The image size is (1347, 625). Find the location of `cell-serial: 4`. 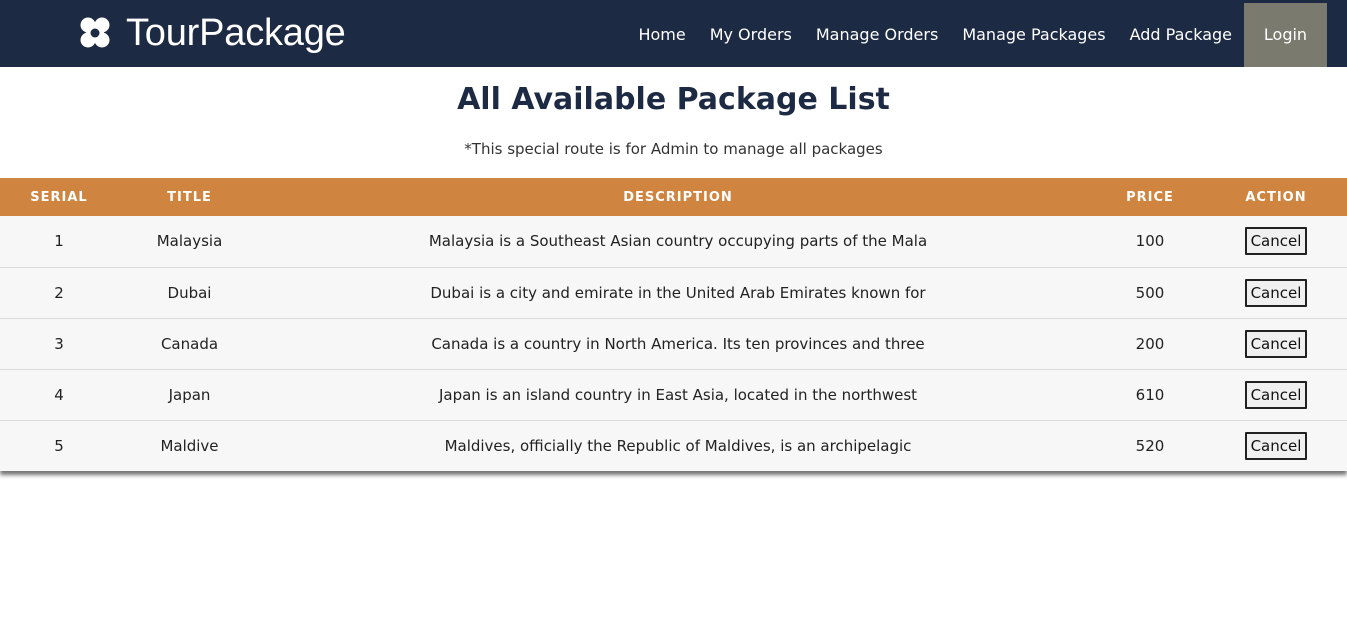

cell-serial: 4 is located at coordinates (59, 394).